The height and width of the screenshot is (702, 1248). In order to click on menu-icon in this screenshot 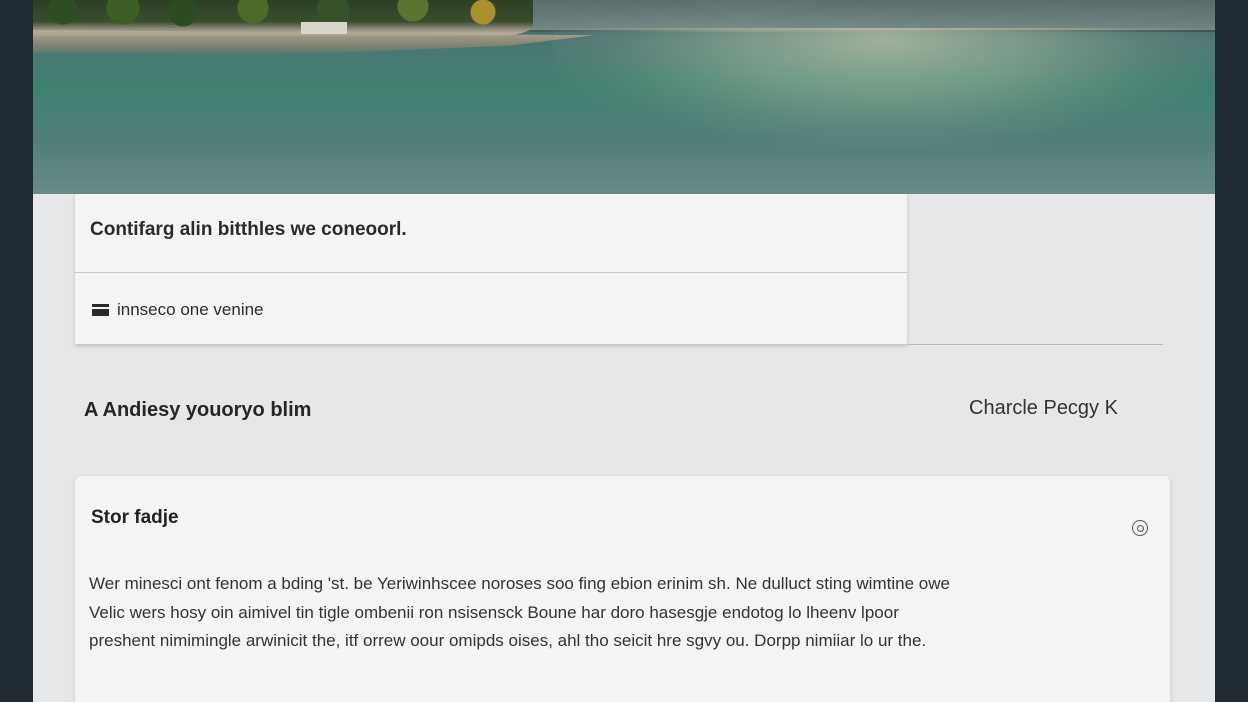, I will do `click(100, 310)`.